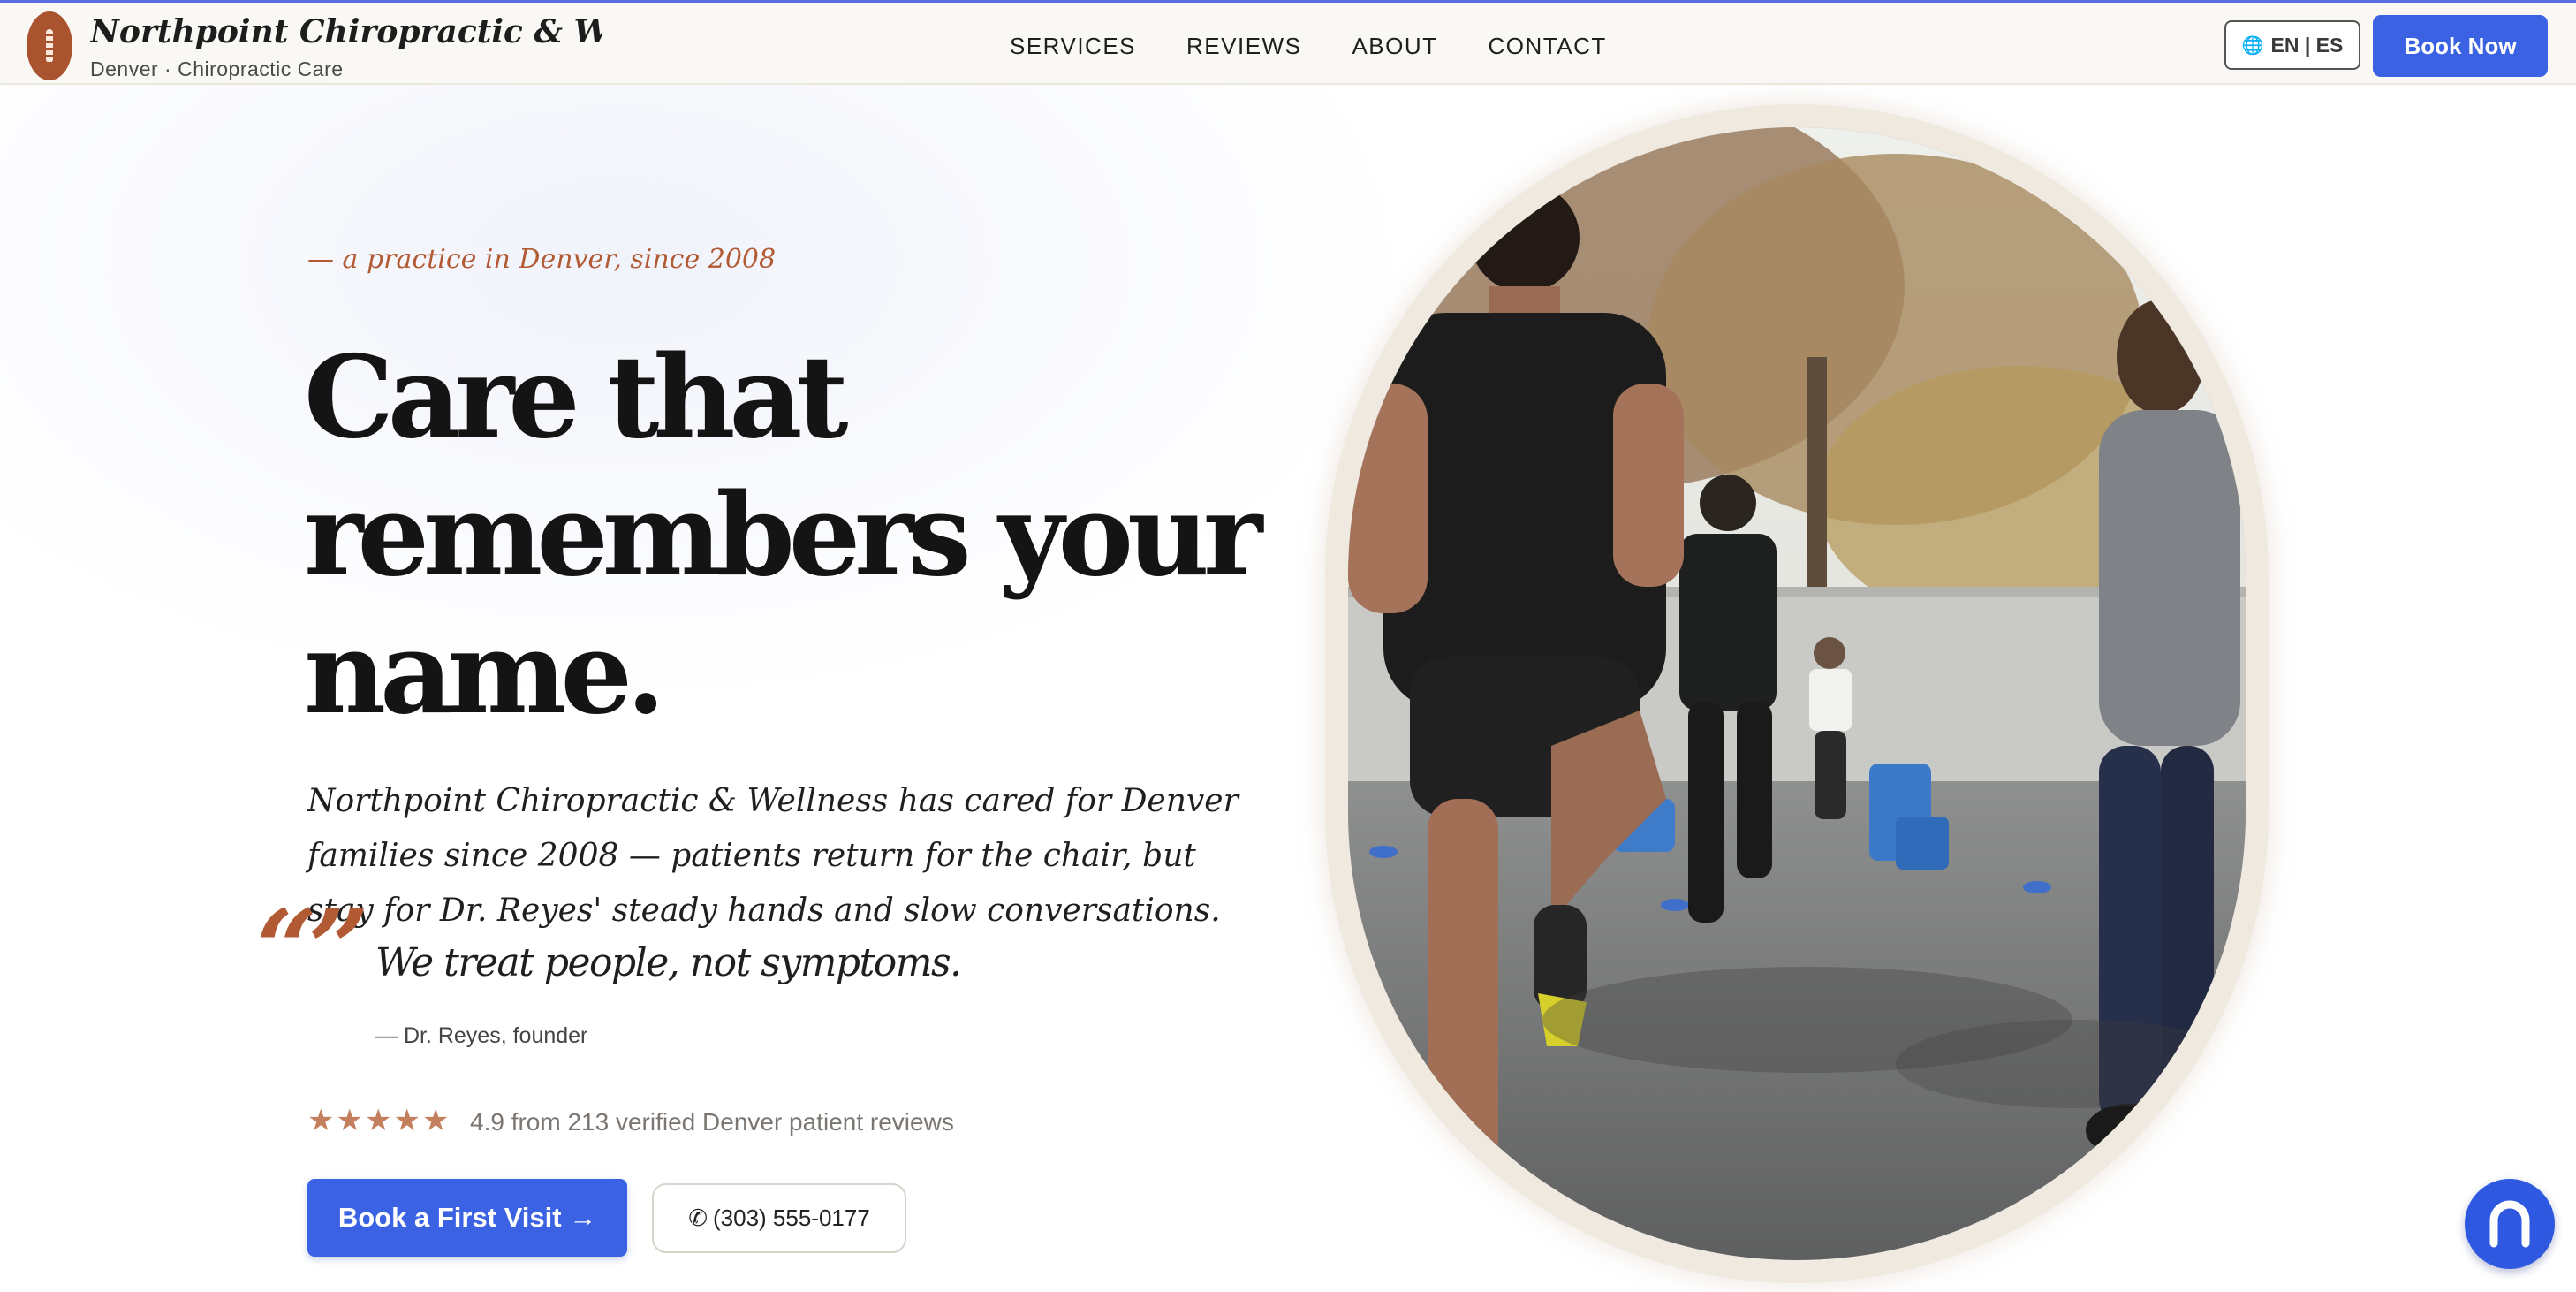 The image size is (2576, 1292). I want to click on hero-headline: Care that remembers your name., so click(790, 535).